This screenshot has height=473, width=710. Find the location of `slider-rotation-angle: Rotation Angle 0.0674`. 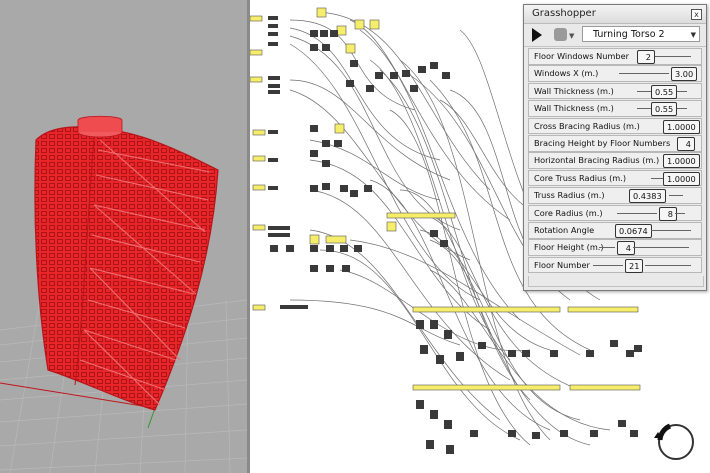

slider-rotation-angle: Rotation Angle 0.0674 is located at coordinates (615, 230).